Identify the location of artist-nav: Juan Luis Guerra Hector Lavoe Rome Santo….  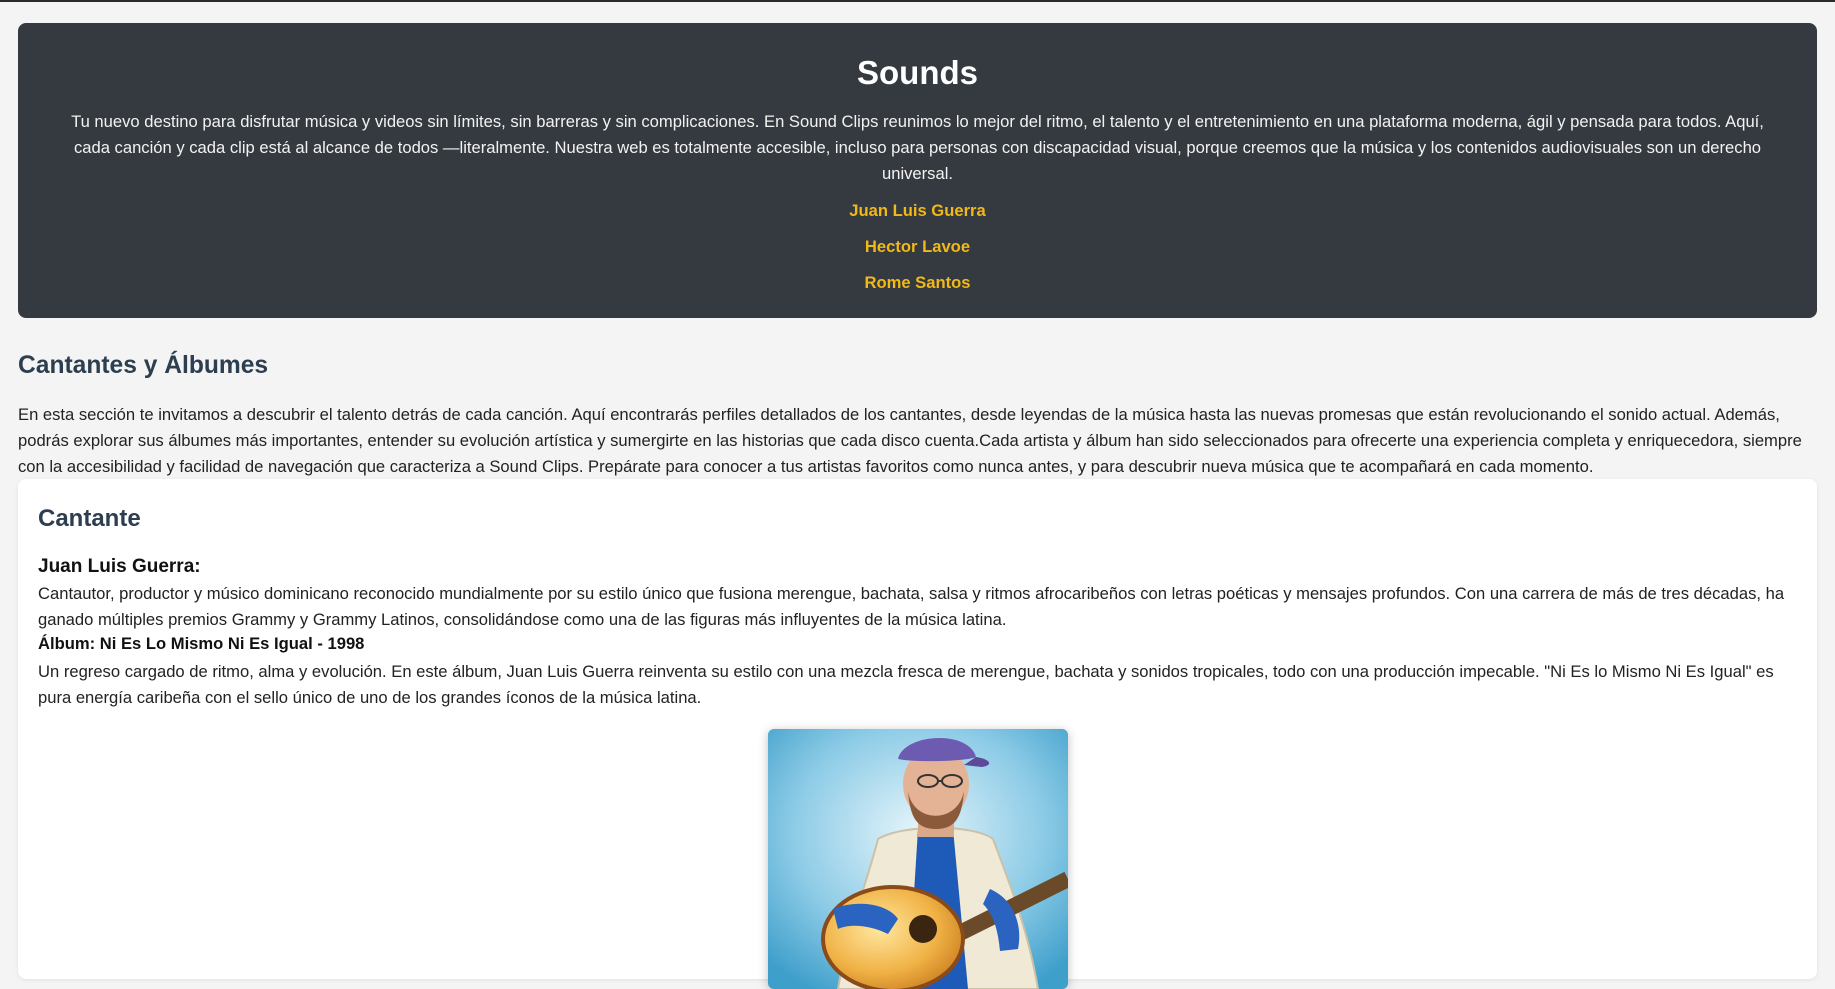
(917, 247).